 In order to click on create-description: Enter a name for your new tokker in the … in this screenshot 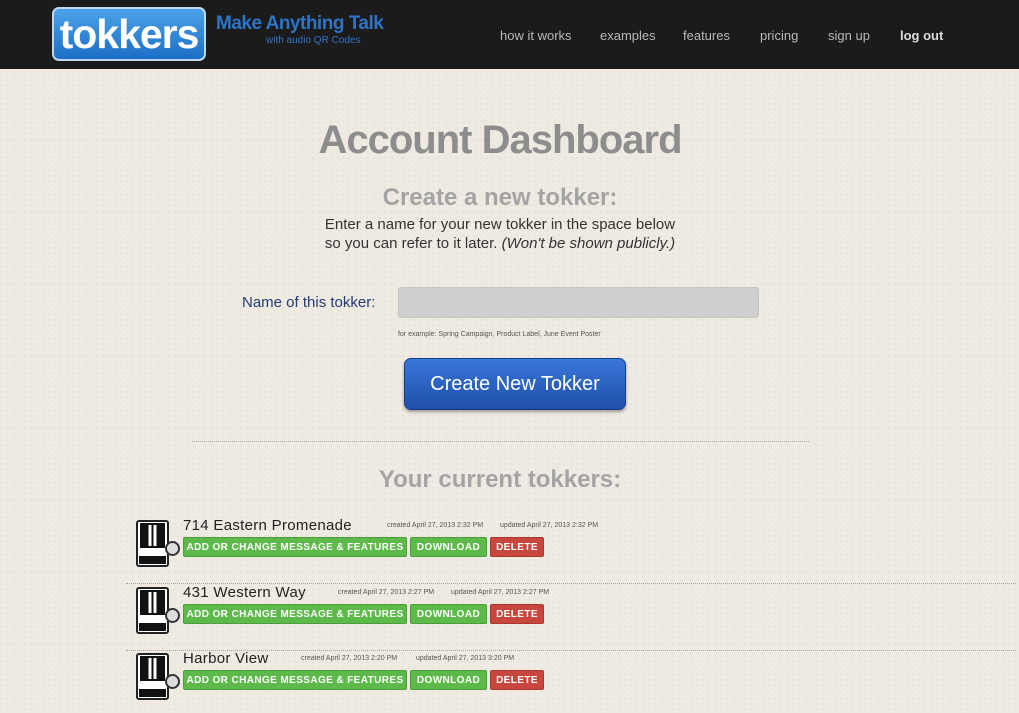, I will do `click(500, 234)`.